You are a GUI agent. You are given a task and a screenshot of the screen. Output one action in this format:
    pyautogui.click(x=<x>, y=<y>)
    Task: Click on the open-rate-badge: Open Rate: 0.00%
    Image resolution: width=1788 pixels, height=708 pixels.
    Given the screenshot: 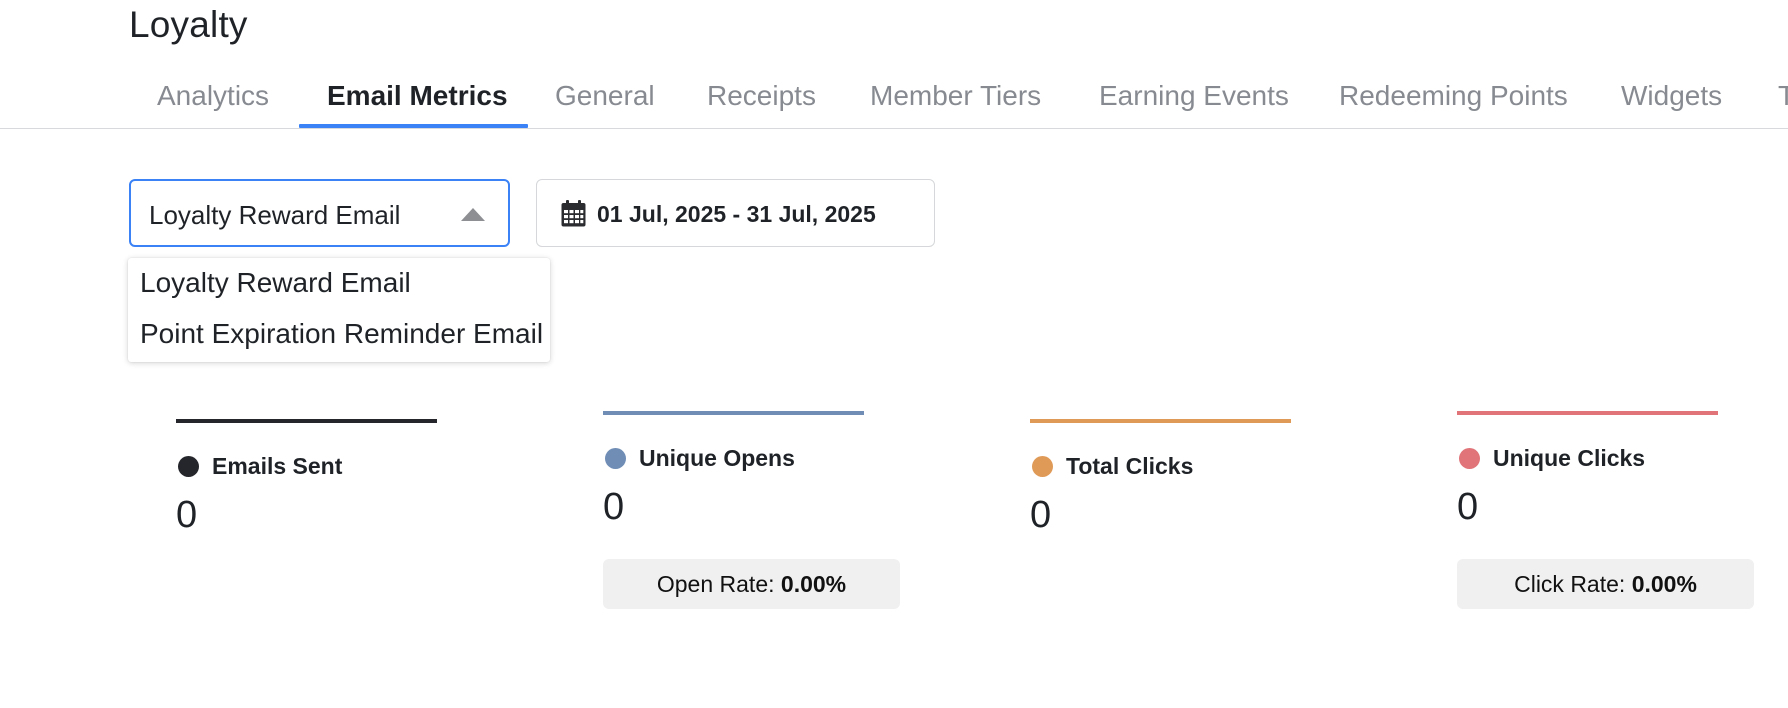 What is the action you would take?
    pyautogui.click(x=751, y=584)
    